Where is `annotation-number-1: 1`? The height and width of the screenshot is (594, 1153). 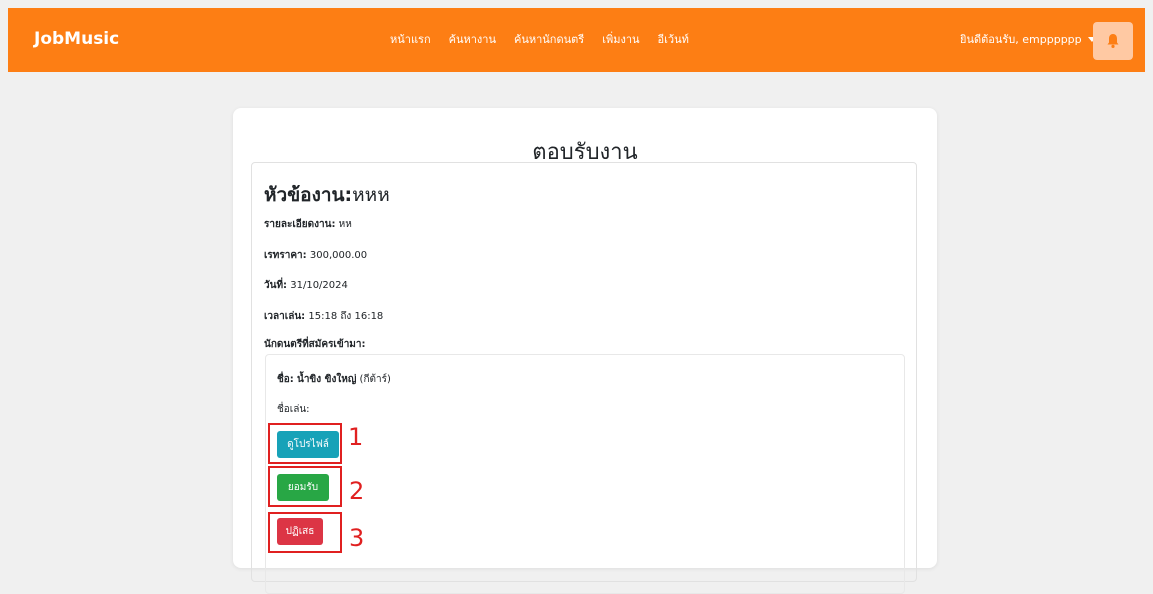
annotation-number-1: 1 is located at coordinates (356, 437).